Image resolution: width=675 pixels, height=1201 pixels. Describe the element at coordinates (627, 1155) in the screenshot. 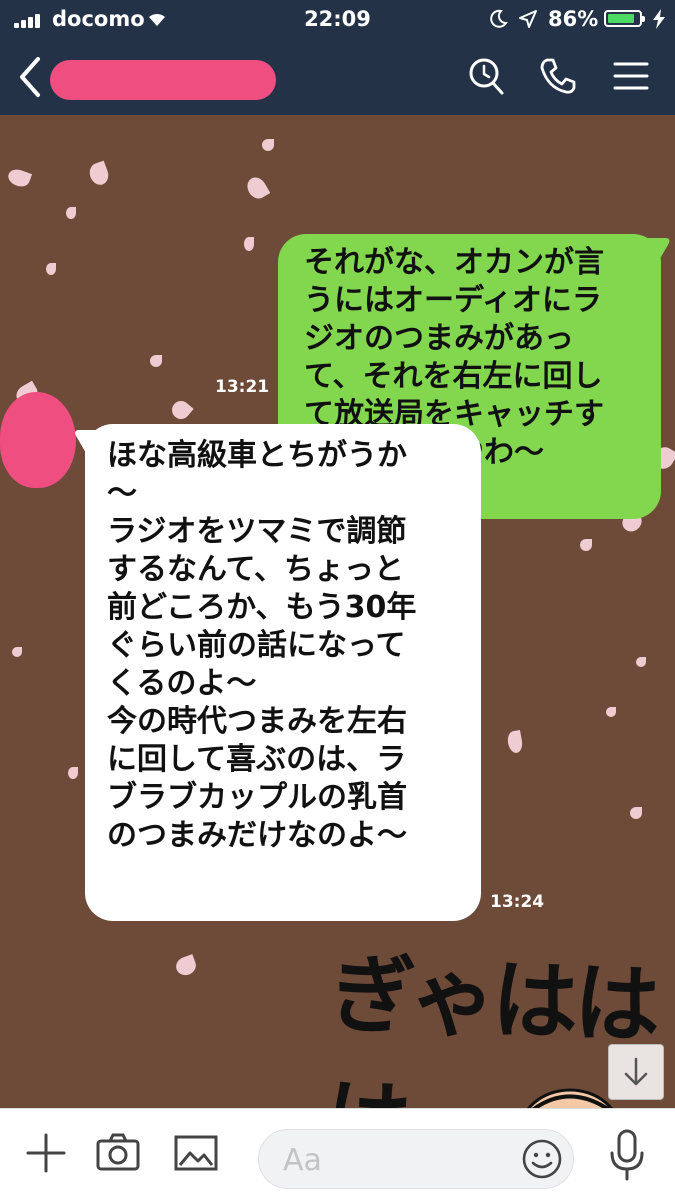

I see `microphone-icon` at that location.